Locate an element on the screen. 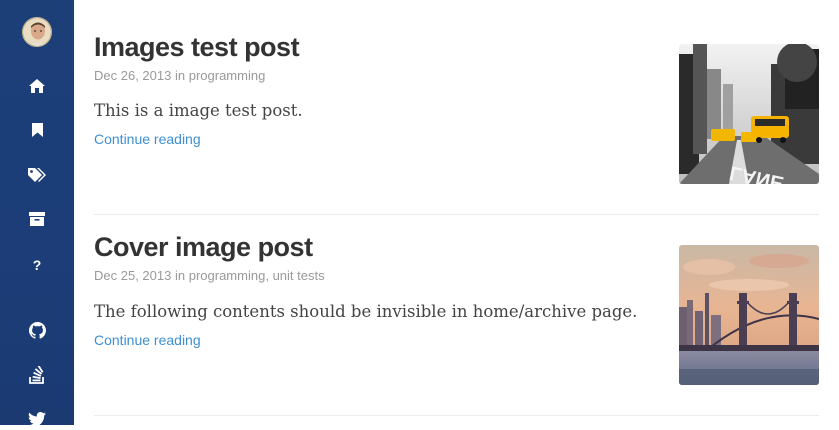  github-icon is located at coordinates (37, 330).